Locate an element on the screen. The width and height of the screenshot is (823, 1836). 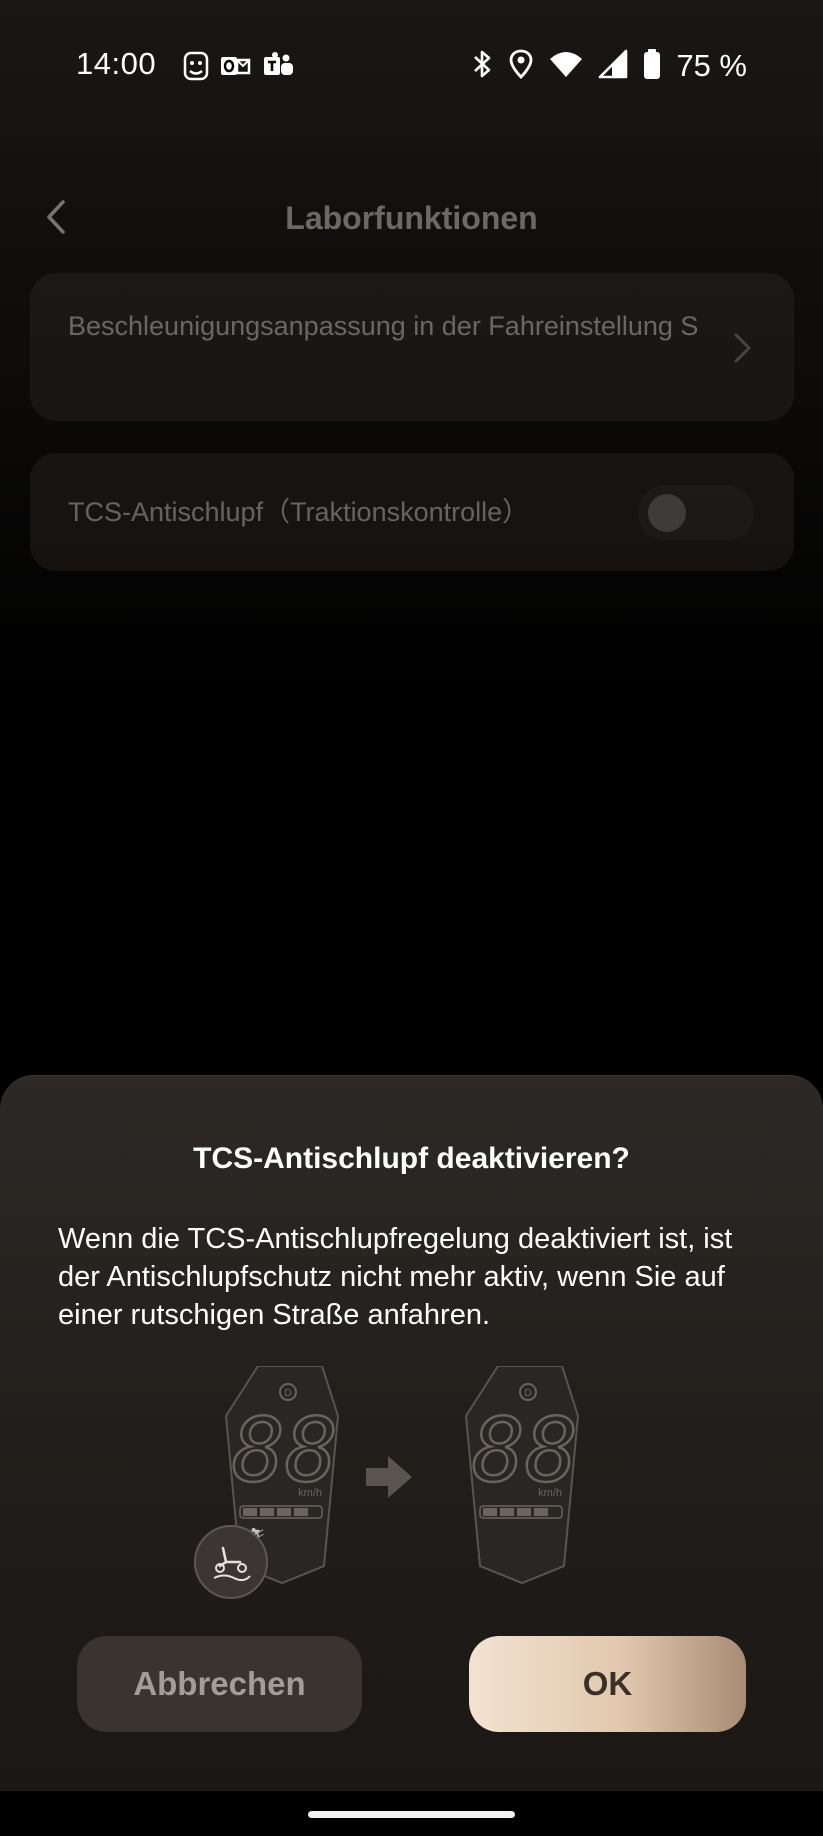
signal-icon is located at coordinates (613, 66).